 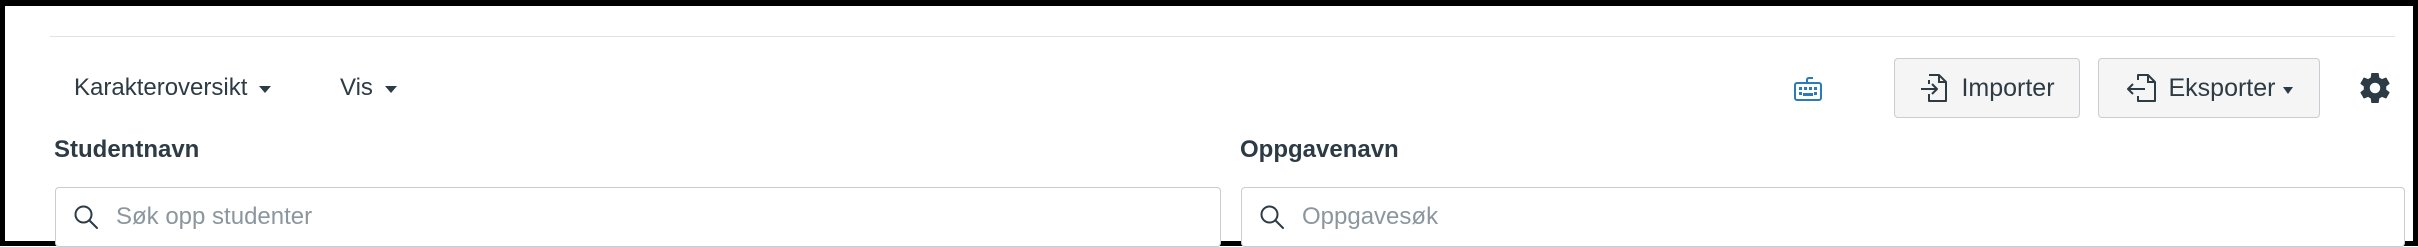 What do you see at coordinates (2222, 87) in the screenshot?
I see `export-button-label: Eksporter` at bounding box center [2222, 87].